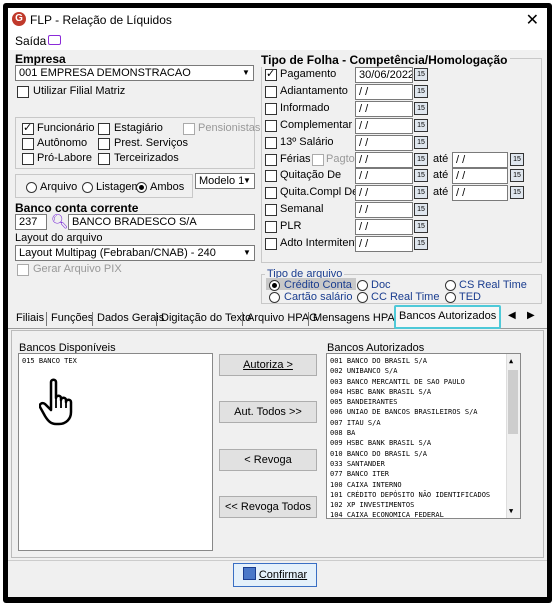  Describe the element at coordinates (274, 285) in the screenshot. I see `credito-conta-radio` at that location.